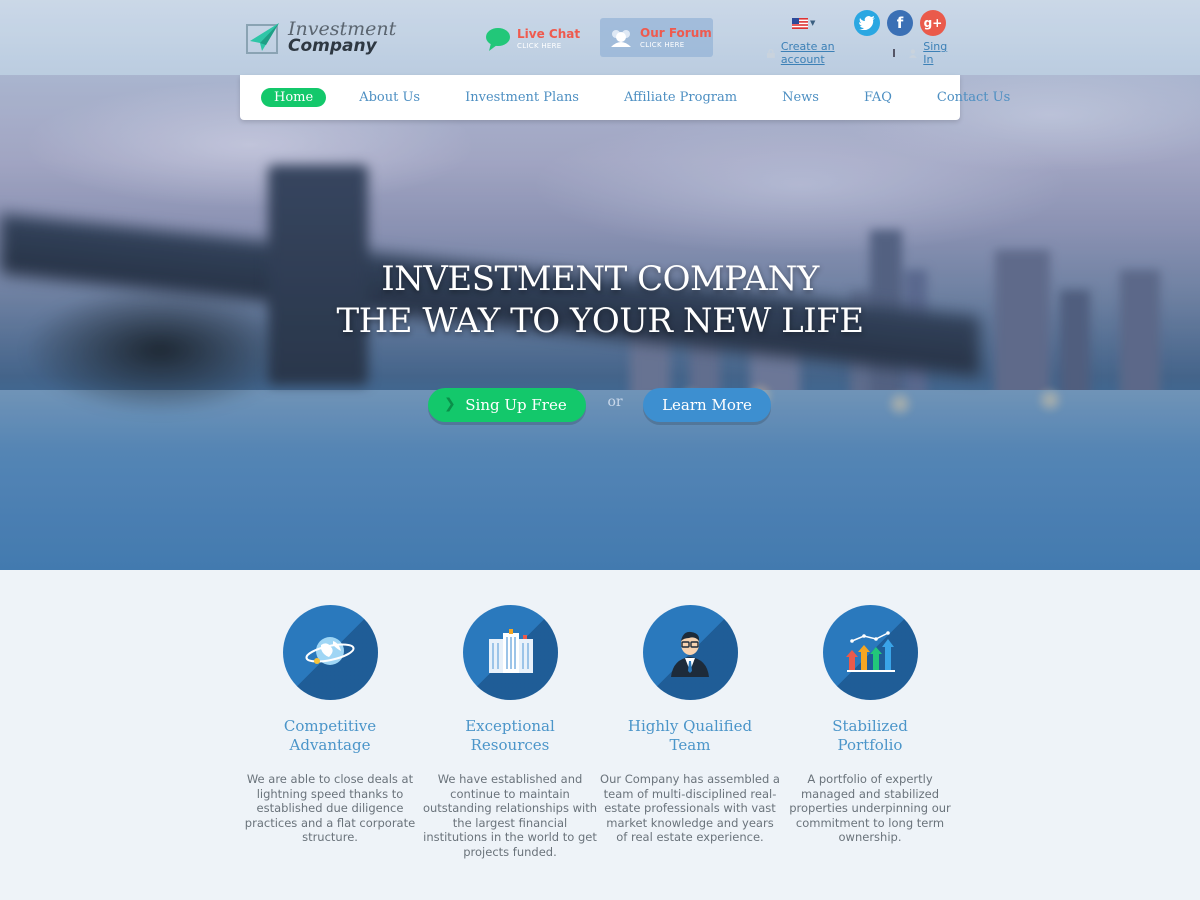 This screenshot has width=1200, height=900. I want to click on chevron-down-icon: ▼, so click(813, 23).